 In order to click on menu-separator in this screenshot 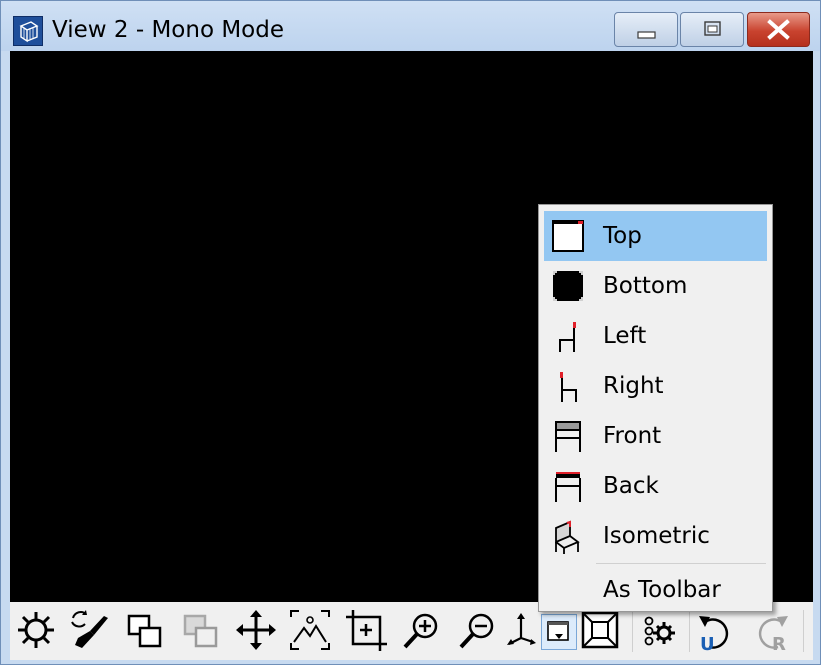, I will do `click(681, 563)`.